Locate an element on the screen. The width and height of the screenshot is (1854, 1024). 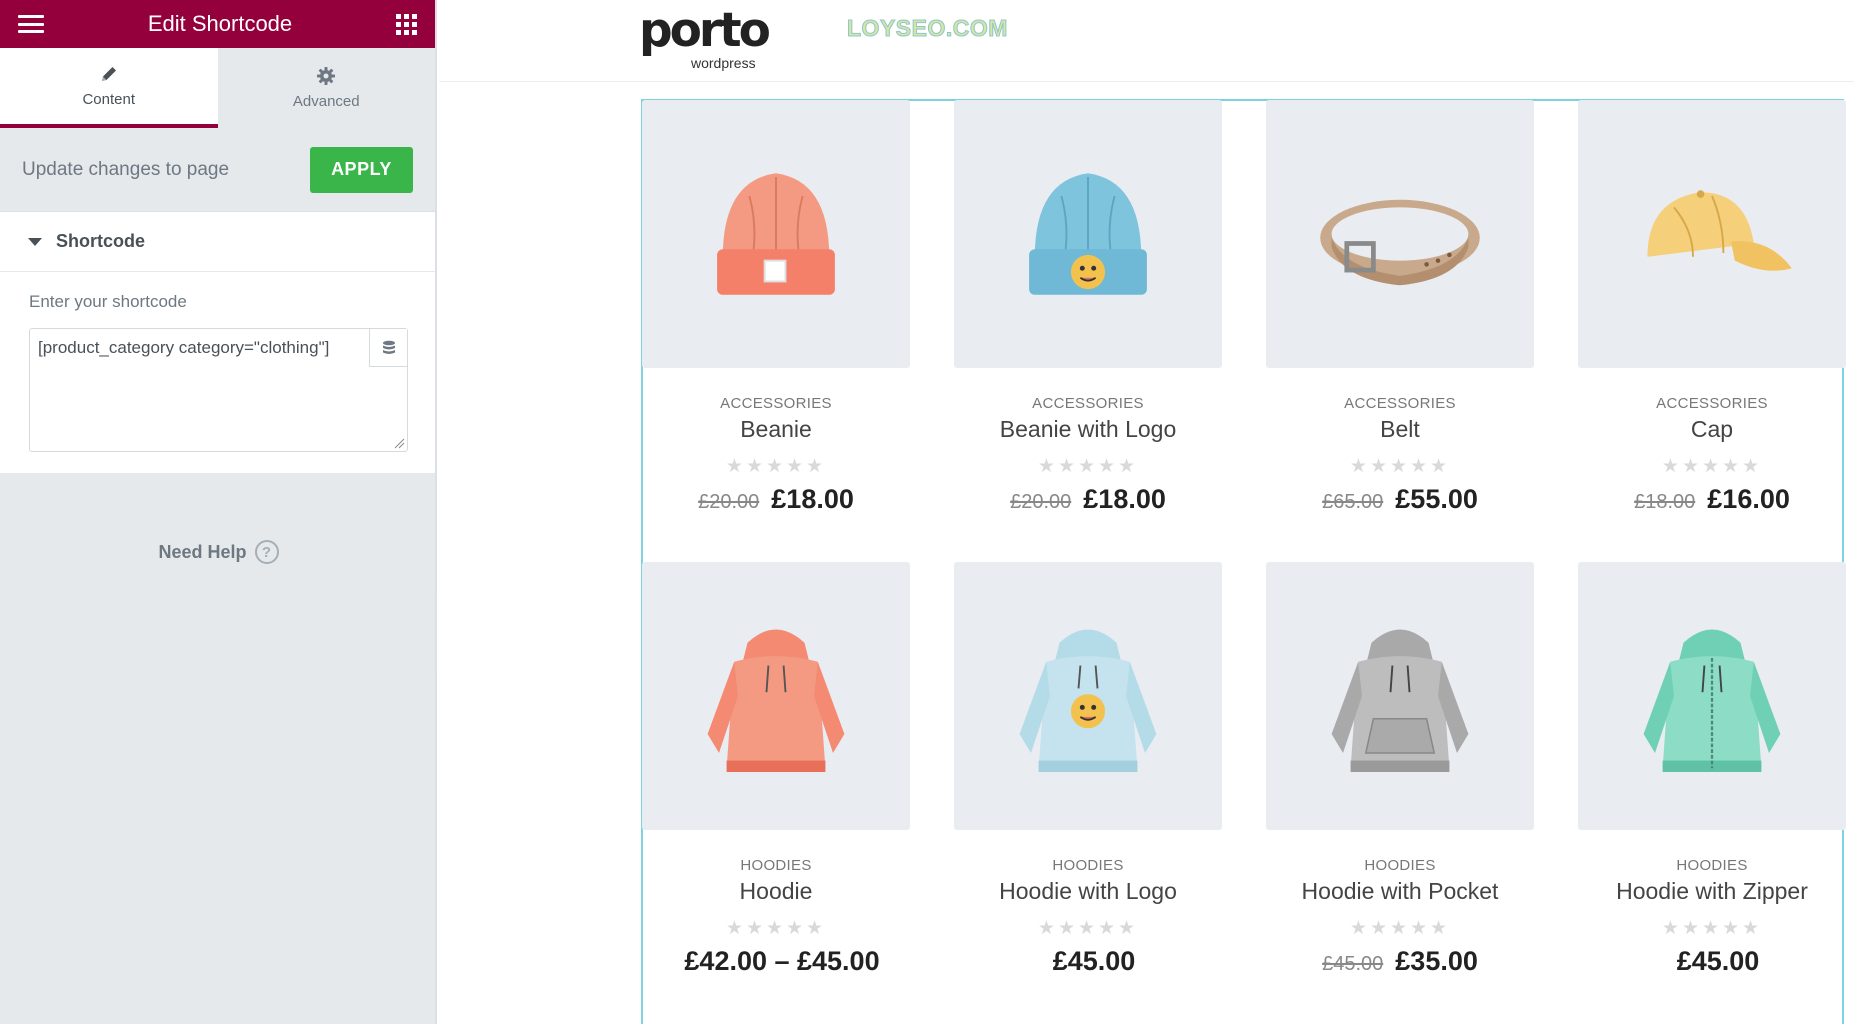
product-card: HOODIES Hoodie with Zipper ★★★★★ £45.00 is located at coordinates (1712, 769).